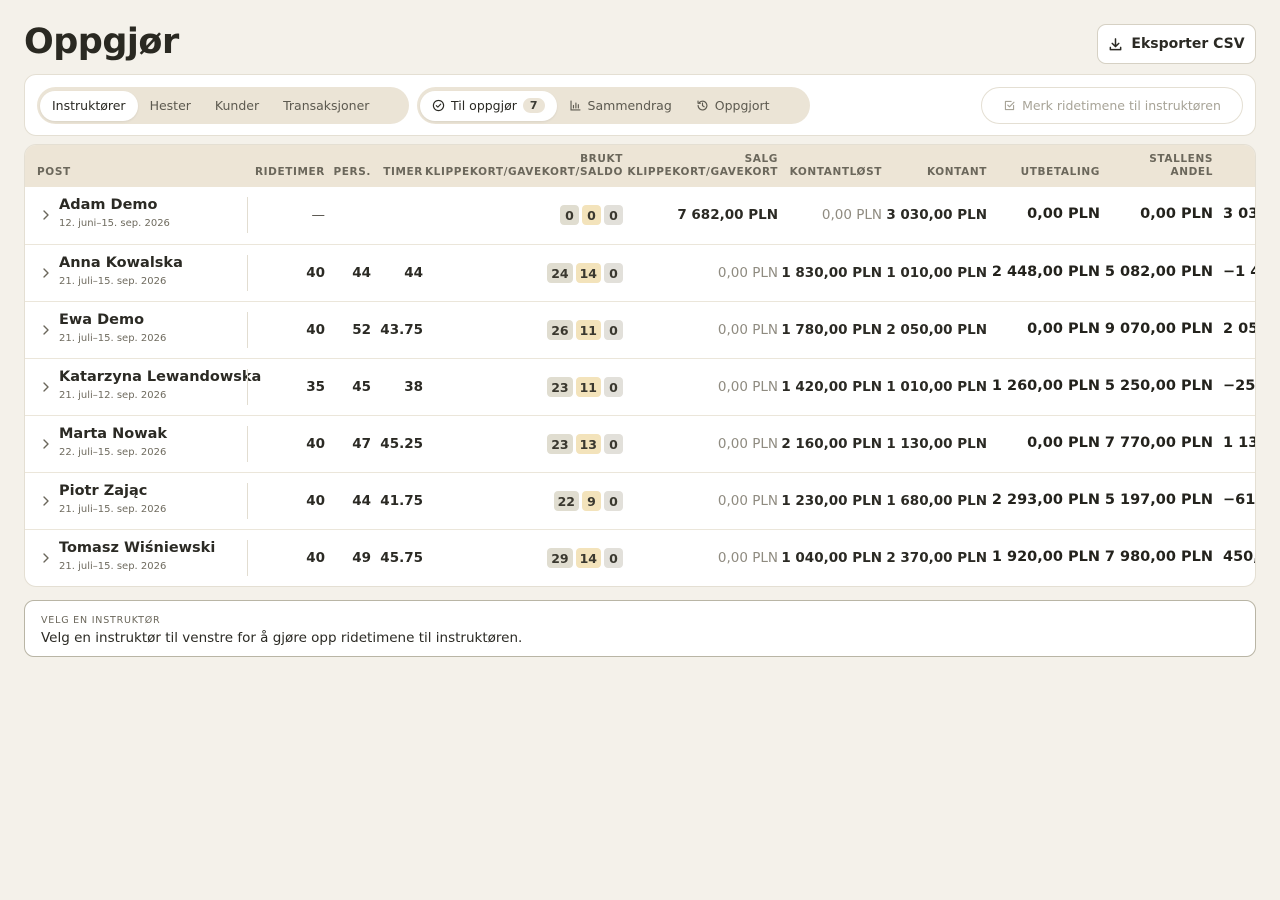 This screenshot has height=900, width=1280. What do you see at coordinates (1239, 214) in the screenshot?
I see `cell-rest: 3 030,00` at bounding box center [1239, 214].